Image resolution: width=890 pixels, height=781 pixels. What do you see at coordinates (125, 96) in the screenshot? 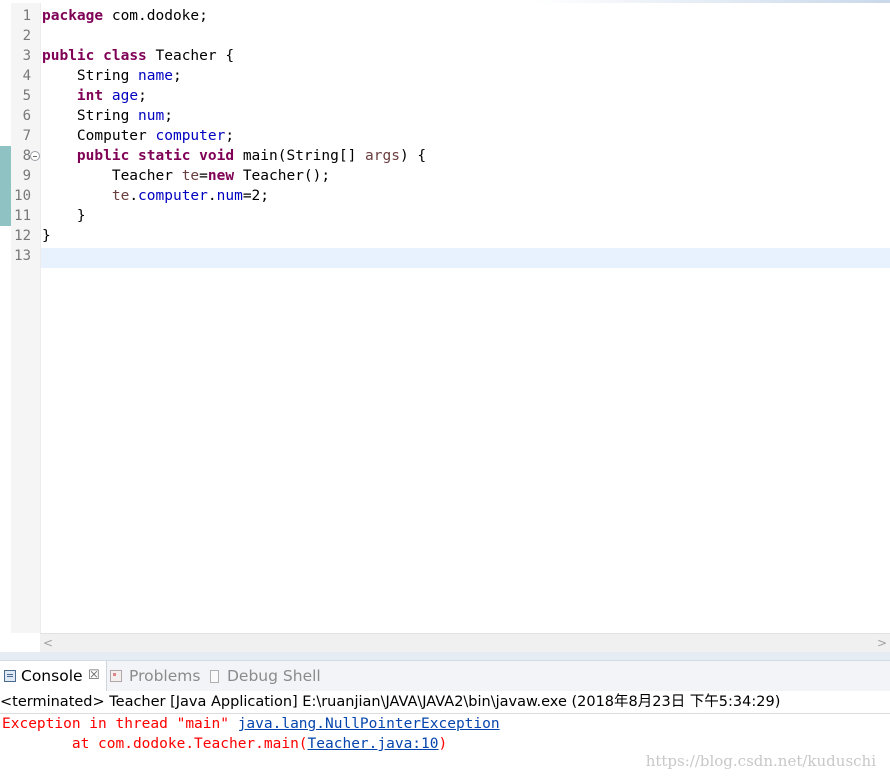
I see `field-token: age` at bounding box center [125, 96].